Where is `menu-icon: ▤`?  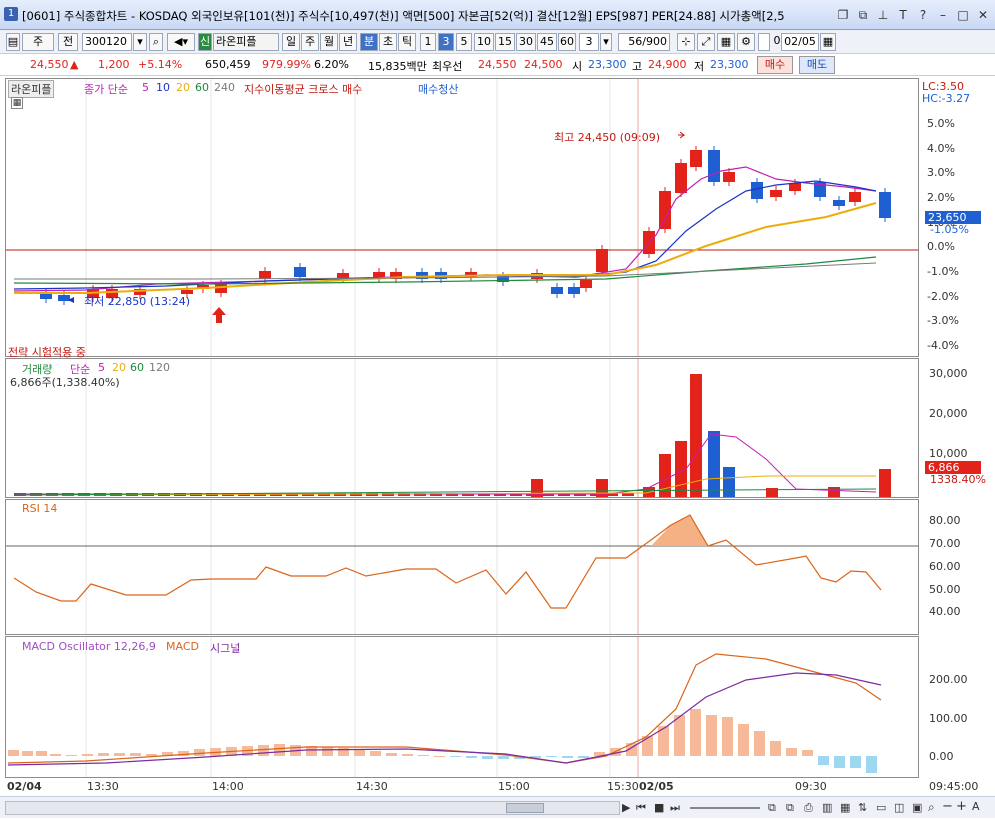
menu-icon: ▤ is located at coordinates (13, 42).